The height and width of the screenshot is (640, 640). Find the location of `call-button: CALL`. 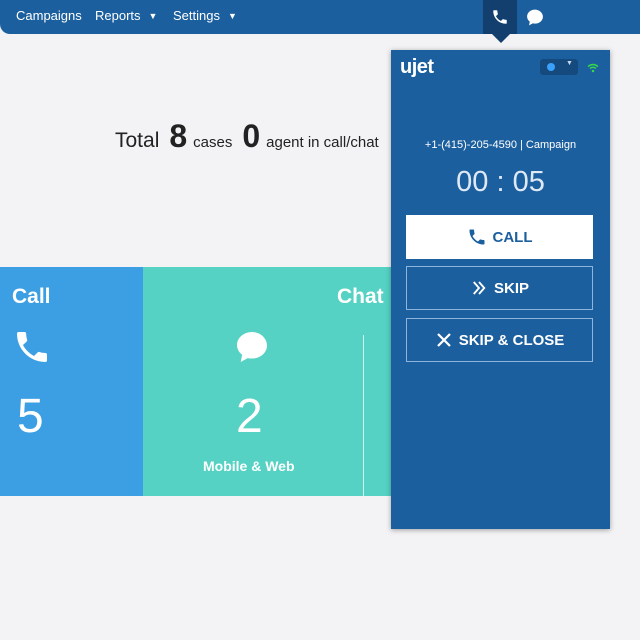

call-button: CALL is located at coordinates (499, 237).